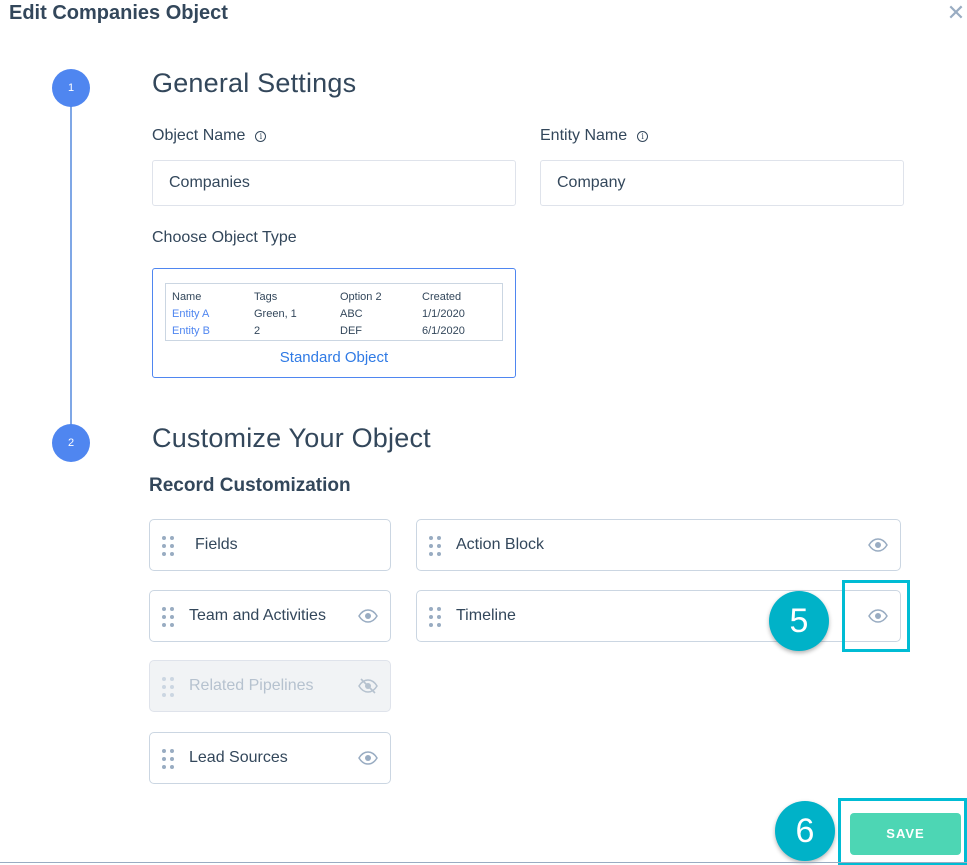 The width and height of the screenshot is (967, 865). I want to click on card-label: Related Pipelines, so click(251, 685).